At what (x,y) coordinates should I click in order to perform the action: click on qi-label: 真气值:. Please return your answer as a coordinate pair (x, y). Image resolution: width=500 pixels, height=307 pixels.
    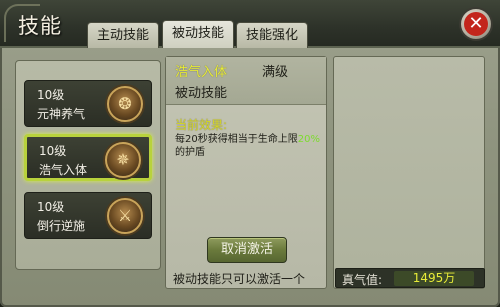
    Looking at the image, I should click on (362, 280).